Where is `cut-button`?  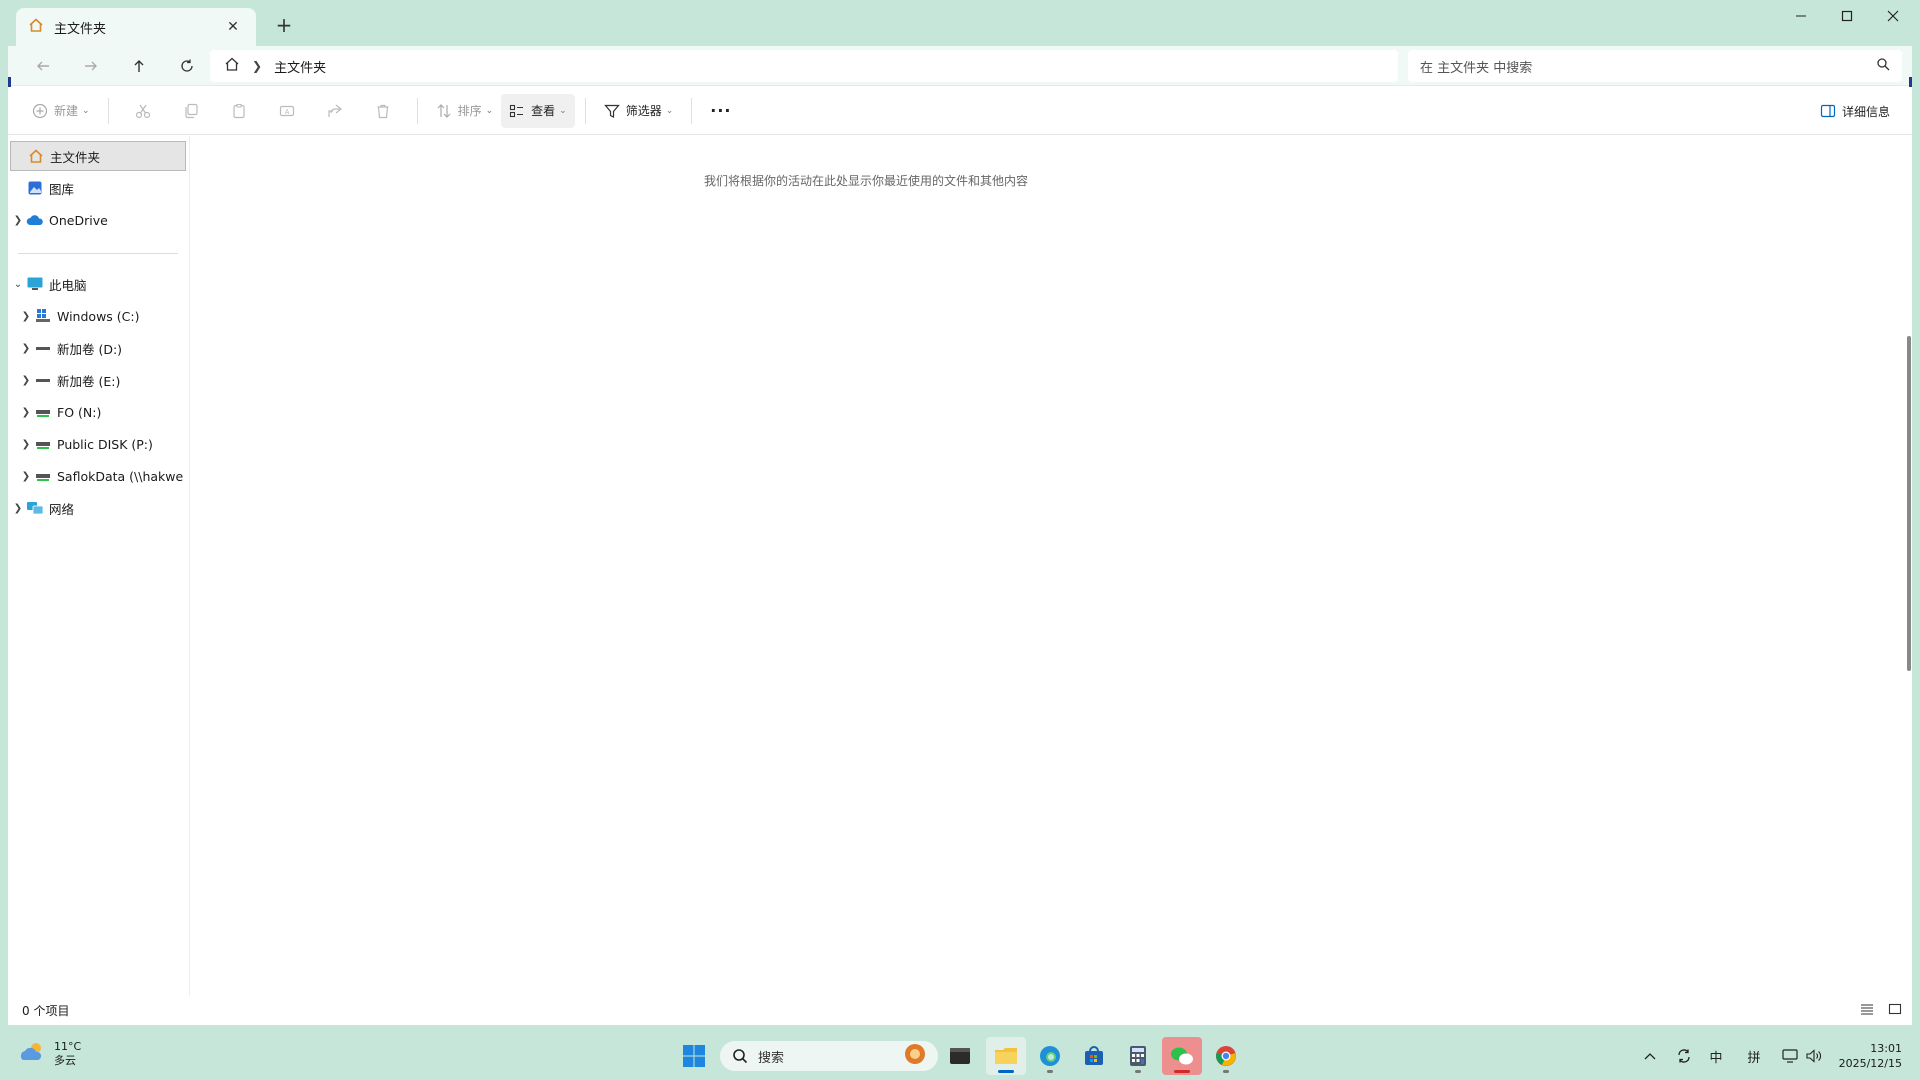
cut-button is located at coordinates (143, 111).